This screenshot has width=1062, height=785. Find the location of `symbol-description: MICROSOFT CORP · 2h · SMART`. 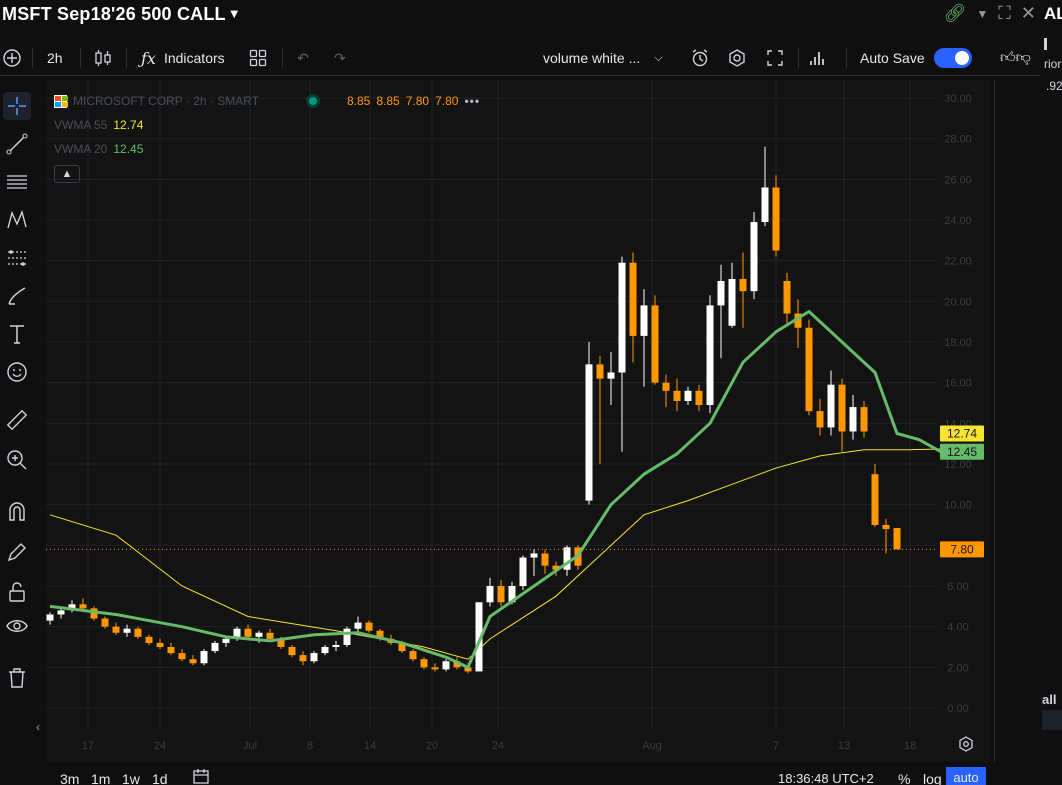

symbol-description: MICROSOFT CORP · 2h · SMART is located at coordinates (188, 101).